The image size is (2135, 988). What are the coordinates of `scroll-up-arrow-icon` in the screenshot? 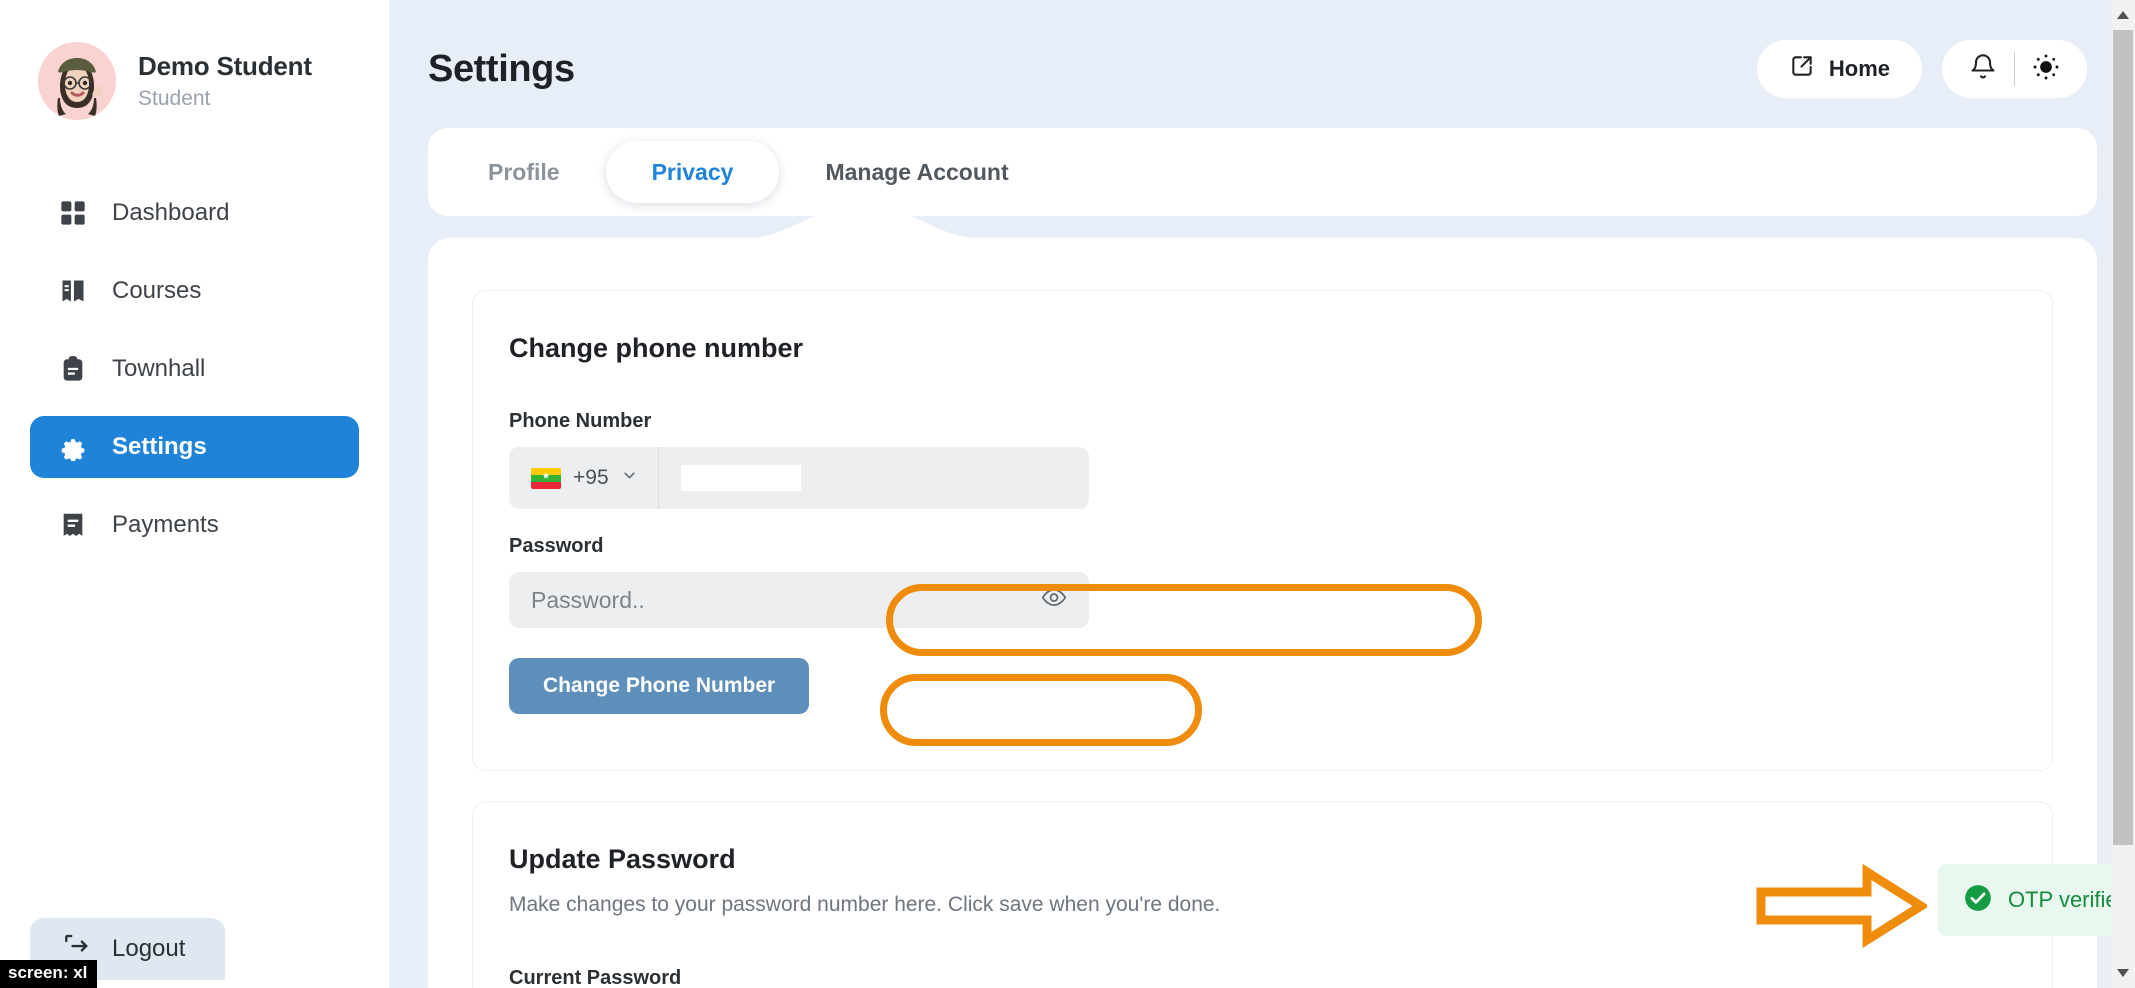 It's located at (2123, 15).